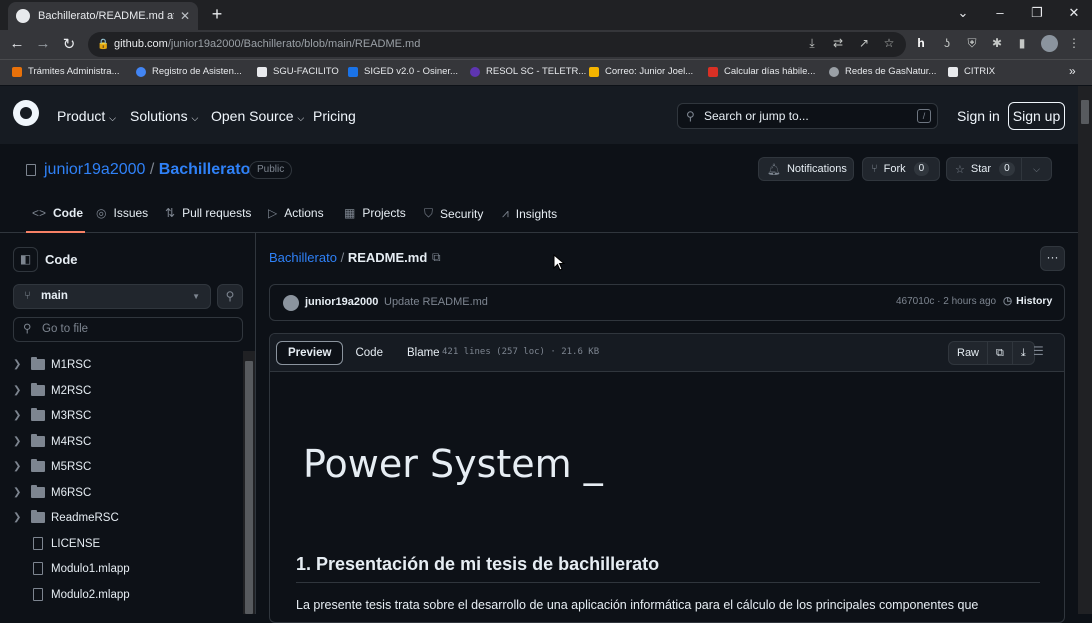 The image size is (1092, 623). What do you see at coordinates (997, 43) in the screenshot?
I see `extensions-puzzle-icon: ✱` at bounding box center [997, 43].